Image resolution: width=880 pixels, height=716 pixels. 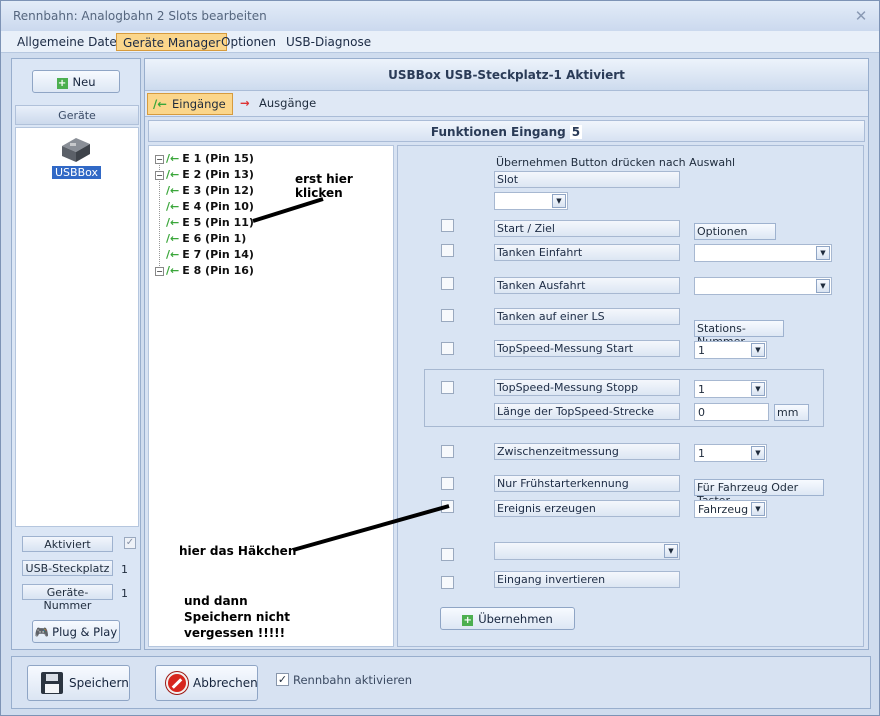 What do you see at coordinates (371, 528) in the screenshot?
I see `annotation-line-checkmark` at bounding box center [371, 528].